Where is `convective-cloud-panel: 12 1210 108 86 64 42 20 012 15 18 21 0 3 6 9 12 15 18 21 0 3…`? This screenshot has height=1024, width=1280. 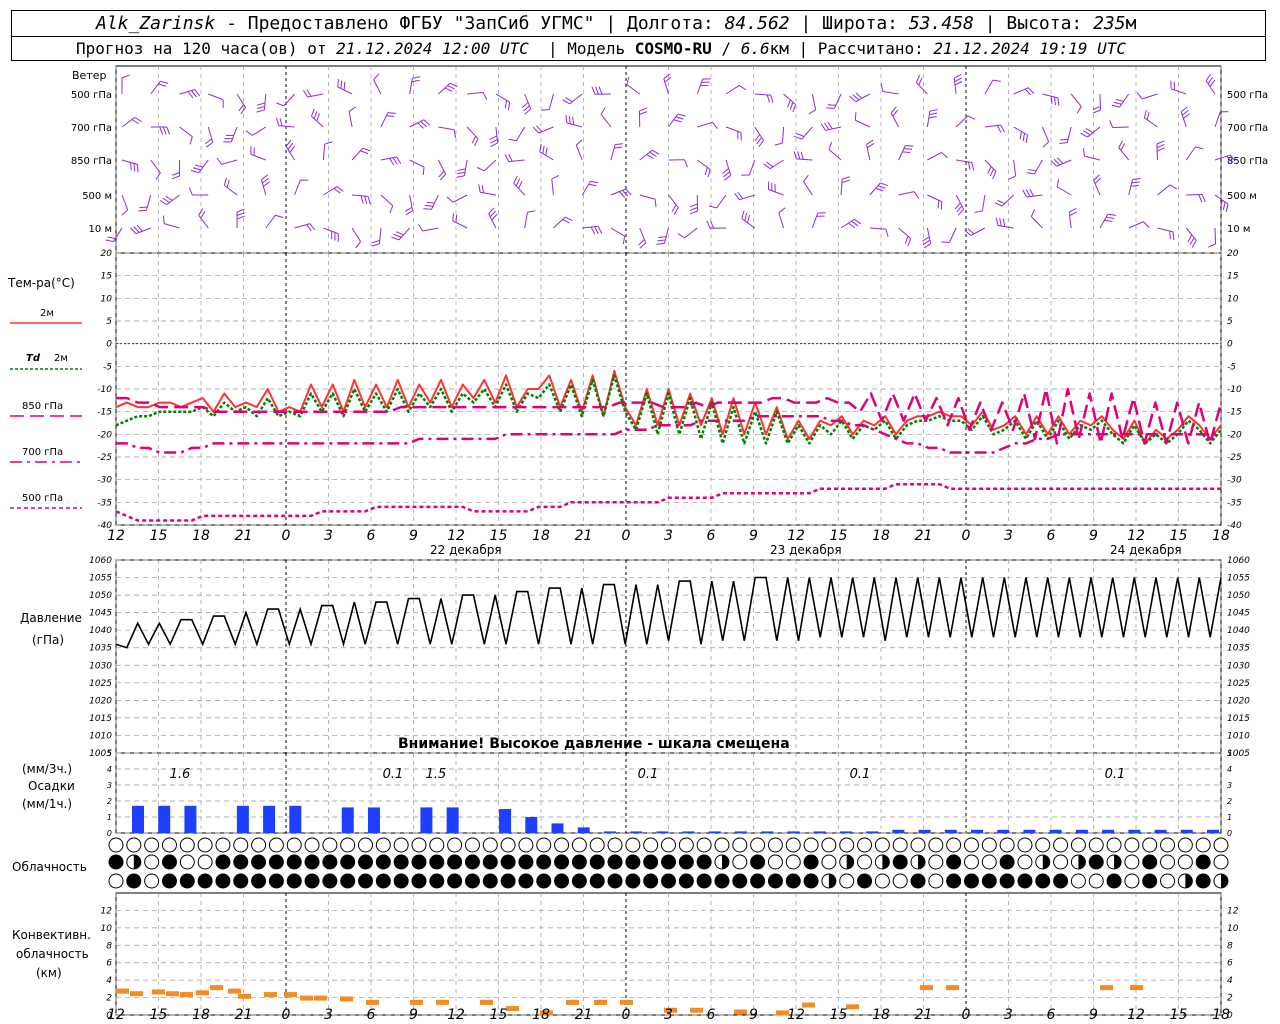 convective-cloud-panel: 12 1210 108 86 64 42 20 012 15 18 21 0 3 6 9 12 15 18 21 0 3… is located at coordinates (670, 958).